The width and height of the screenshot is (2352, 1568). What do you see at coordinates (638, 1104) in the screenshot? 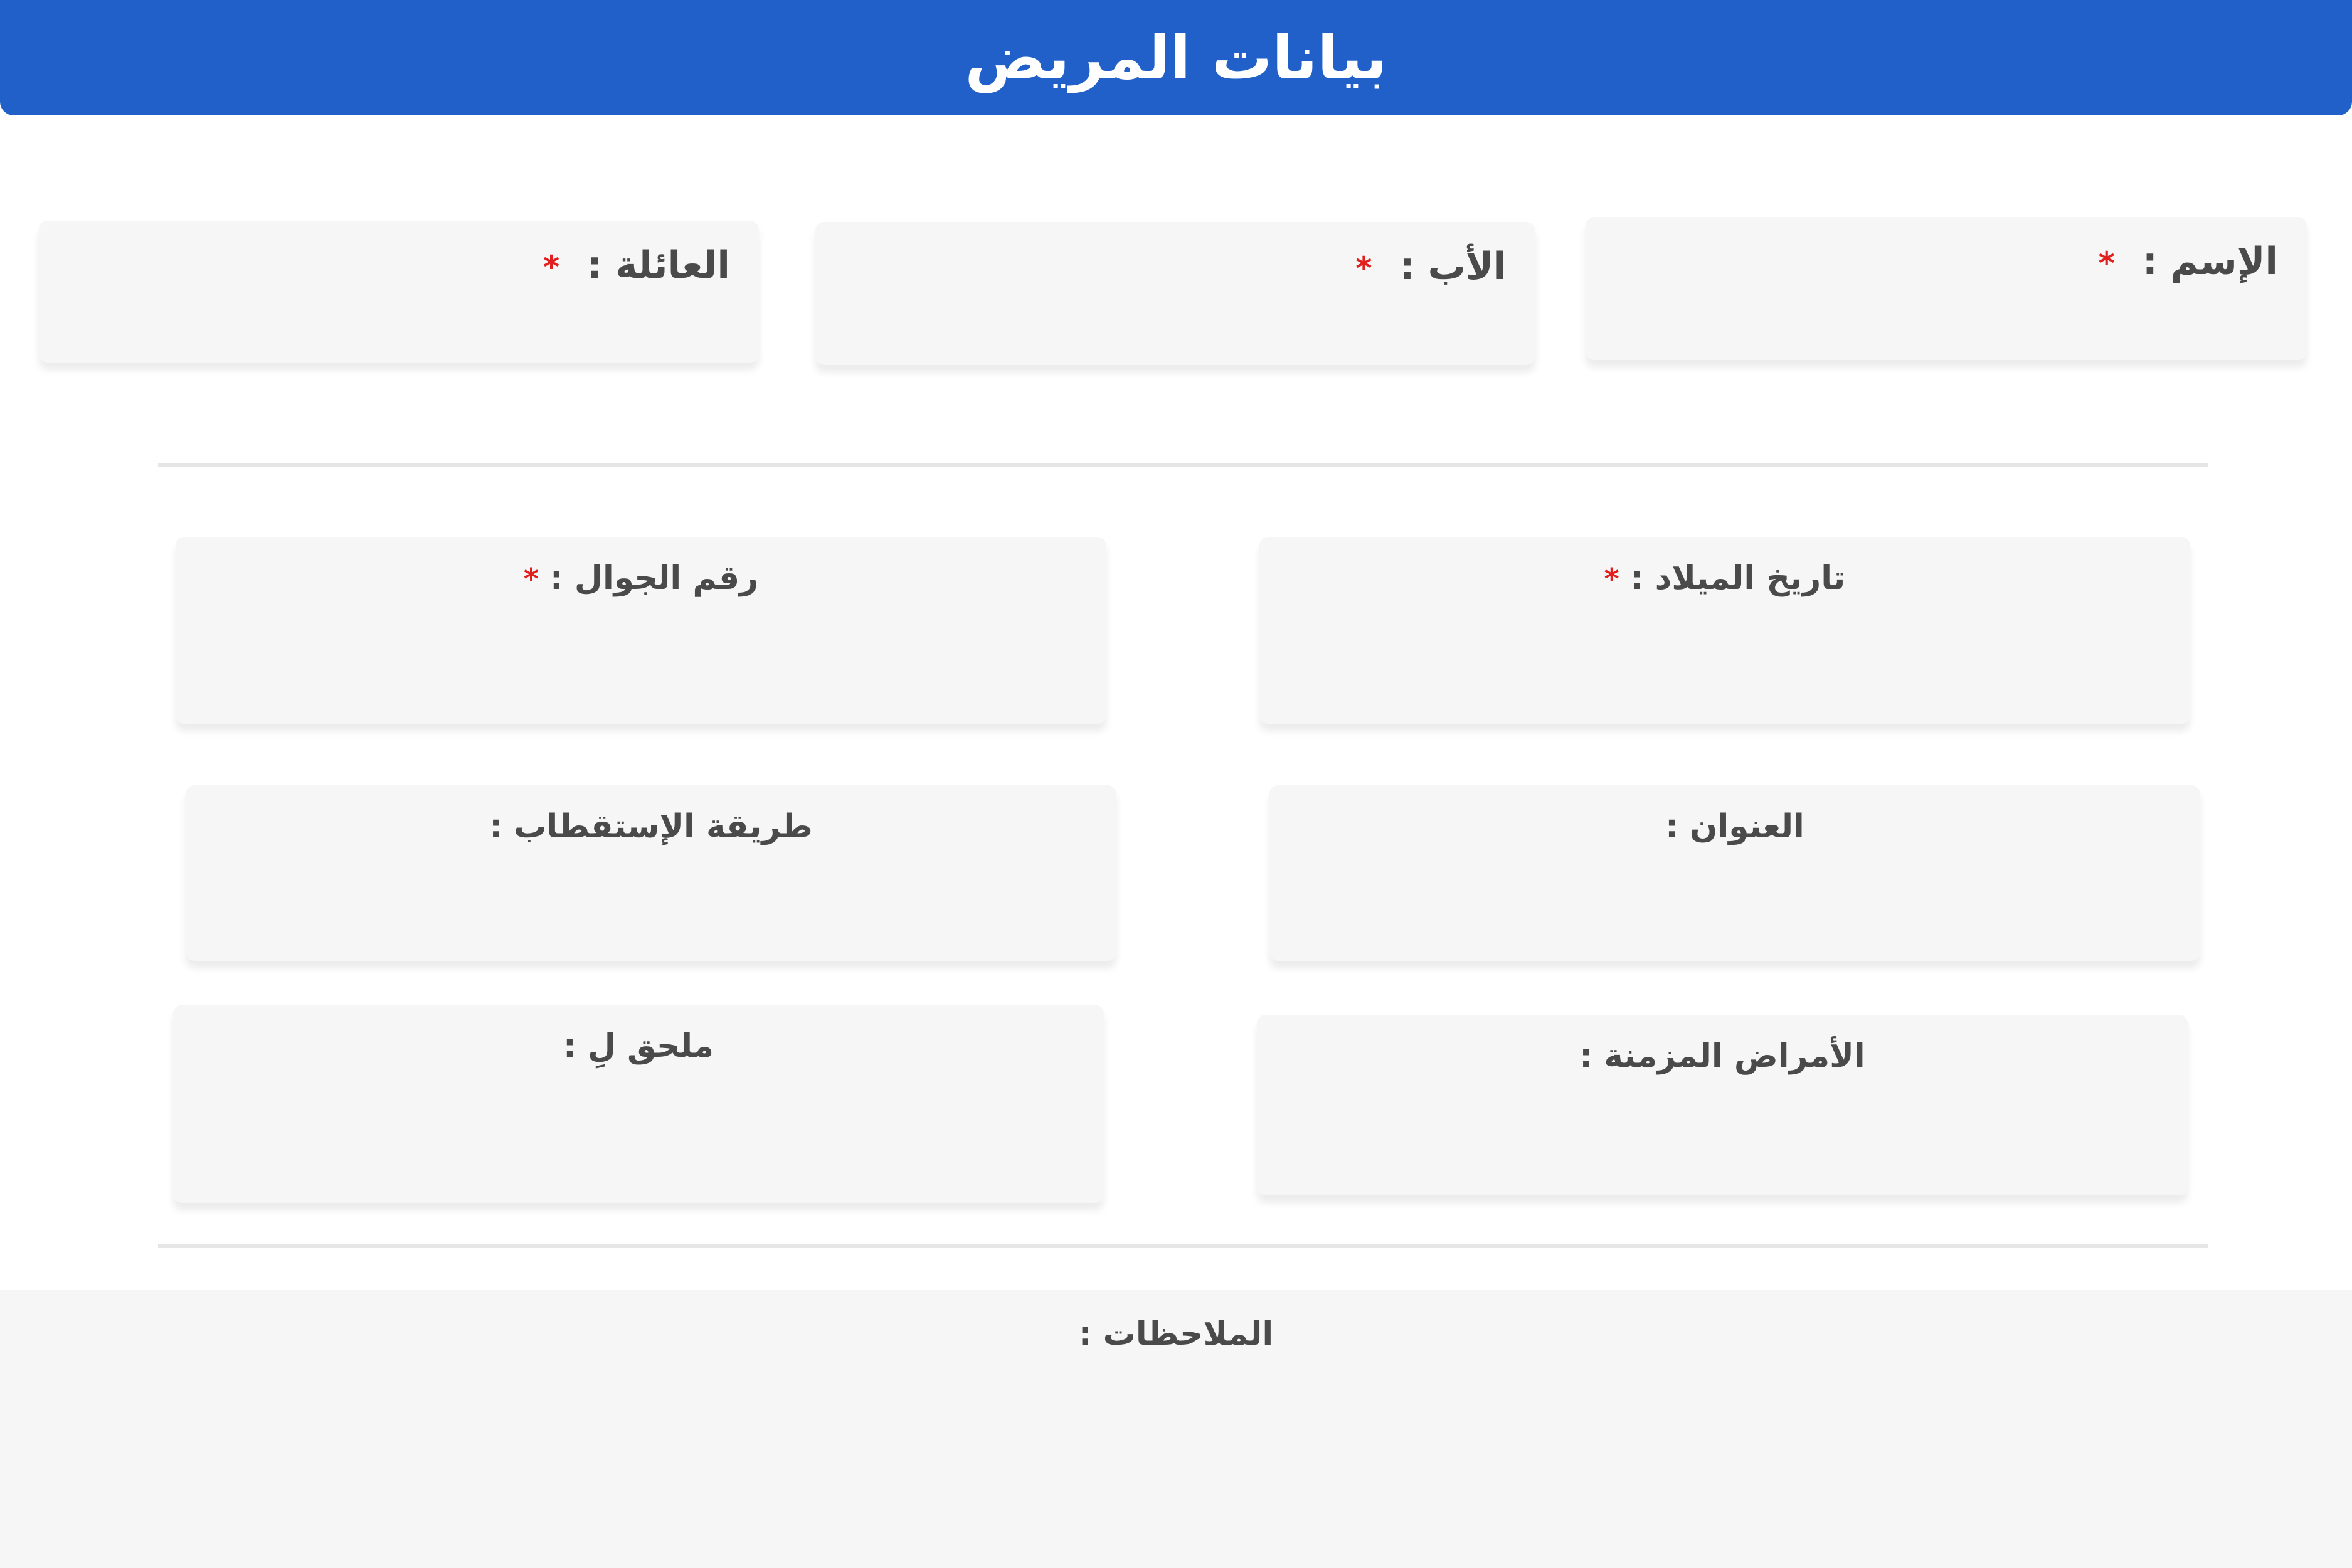
I see `attached-to-field: ملحق لِ :` at bounding box center [638, 1104].